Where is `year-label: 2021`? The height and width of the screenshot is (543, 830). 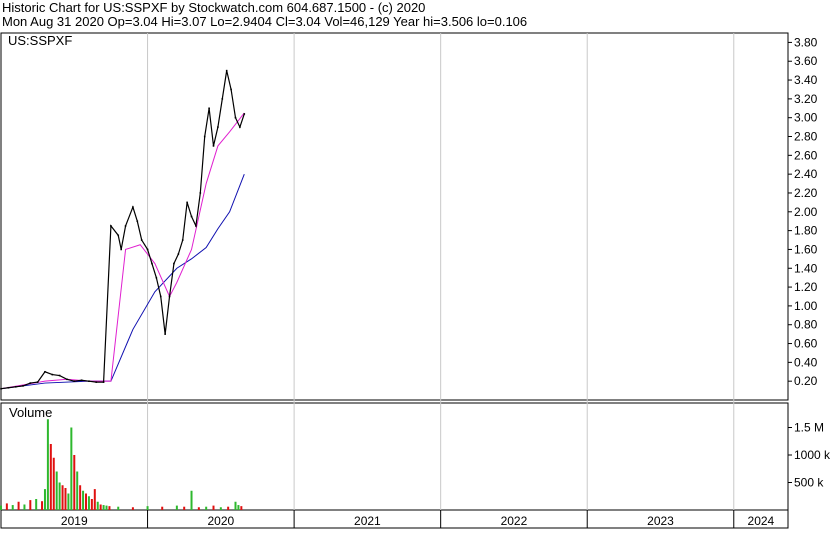 year-label: 2021 is located at coordinates (367, 521).